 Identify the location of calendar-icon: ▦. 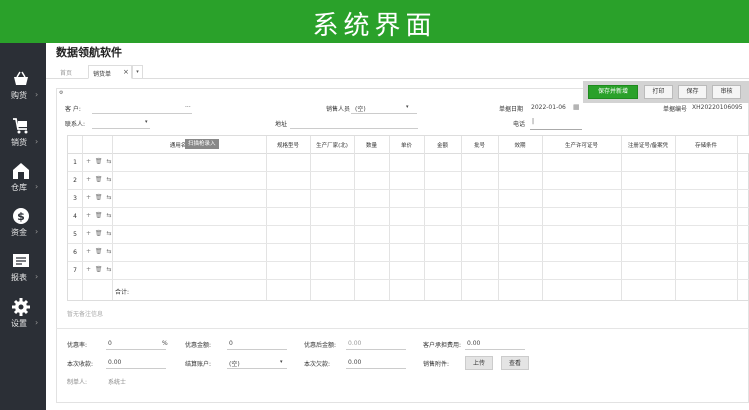
(576, 107).